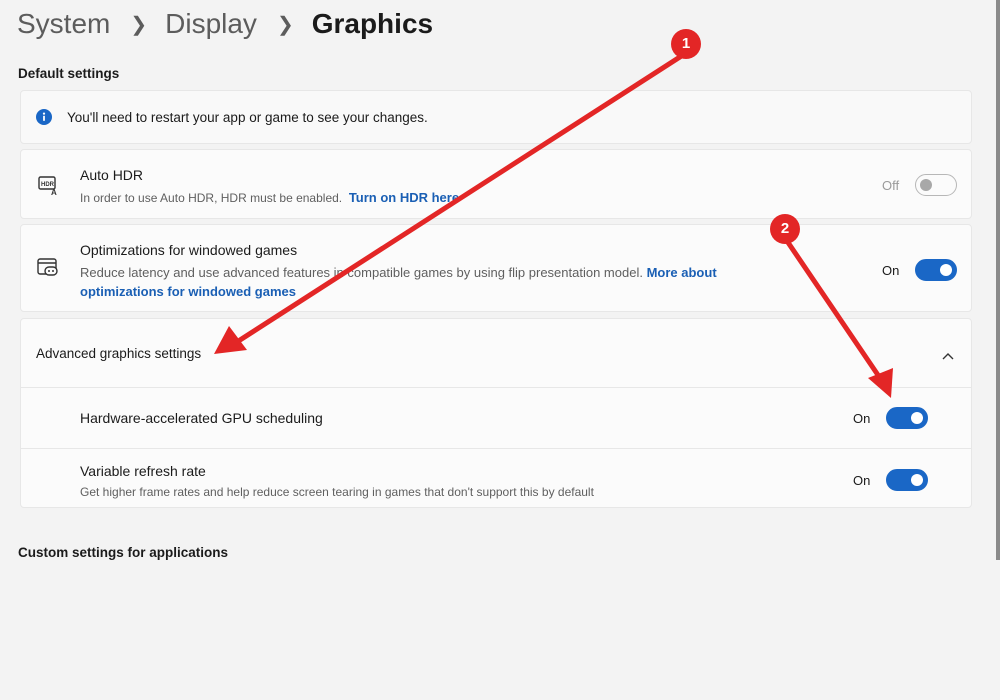 The width and height of the screenshot is (1000, 700). I want to click on variable-refresh-title: Variable refresh rate, so click(143, 471).